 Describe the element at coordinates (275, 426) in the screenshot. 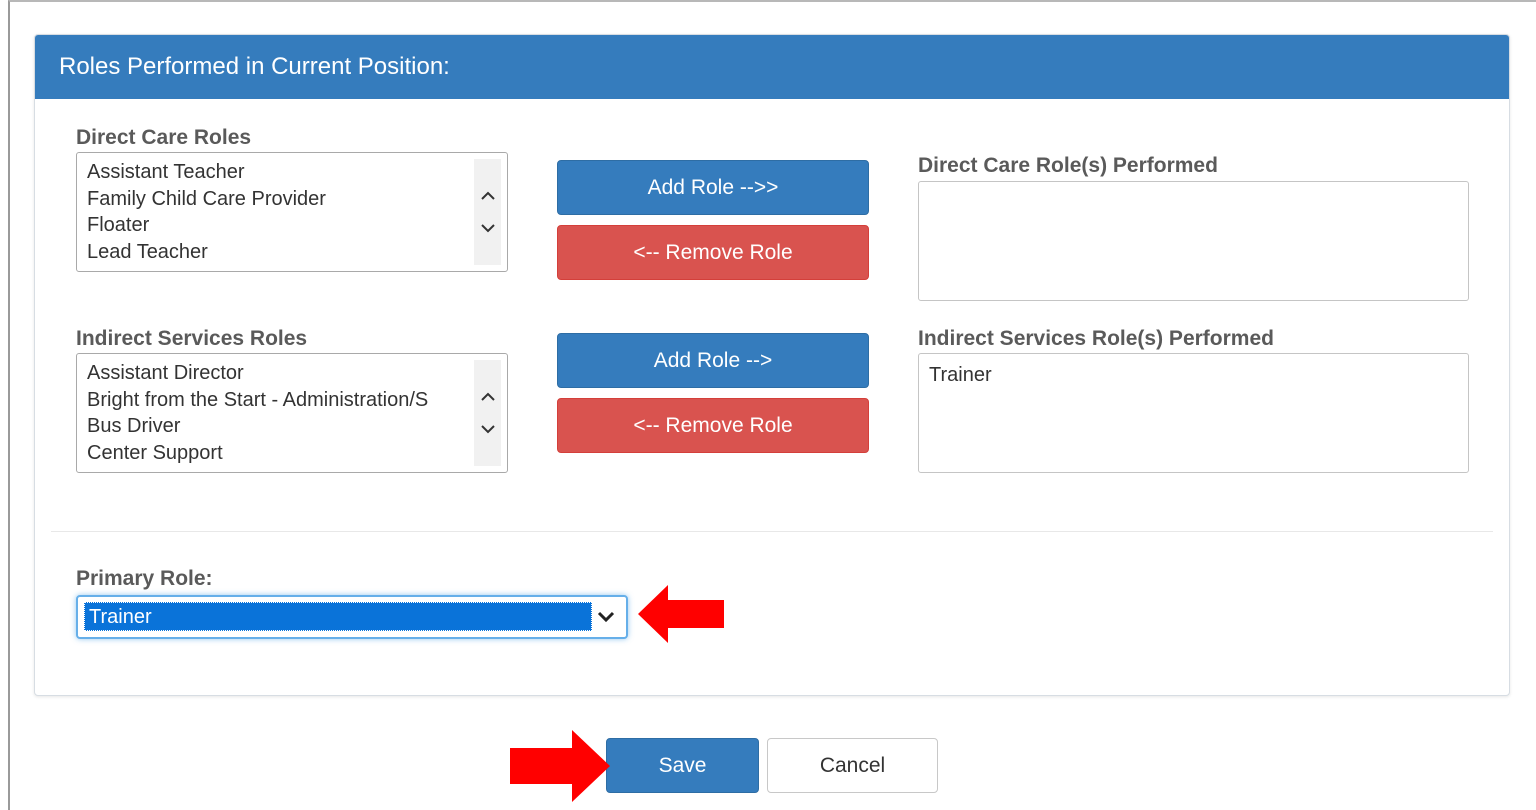

I see `list-option: Bus Driver` at that location.